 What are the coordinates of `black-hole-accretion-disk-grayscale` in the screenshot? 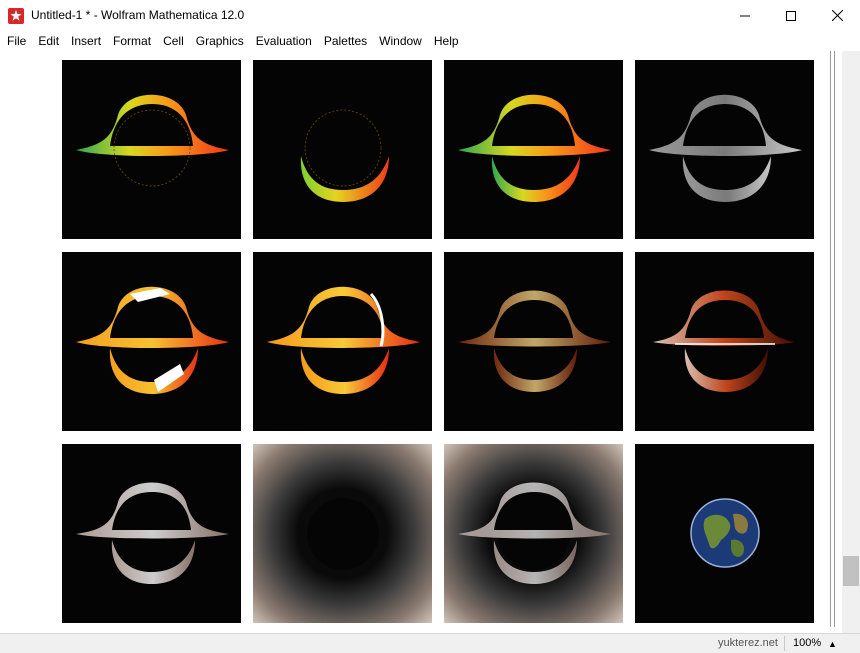 It's located at (725, 148).